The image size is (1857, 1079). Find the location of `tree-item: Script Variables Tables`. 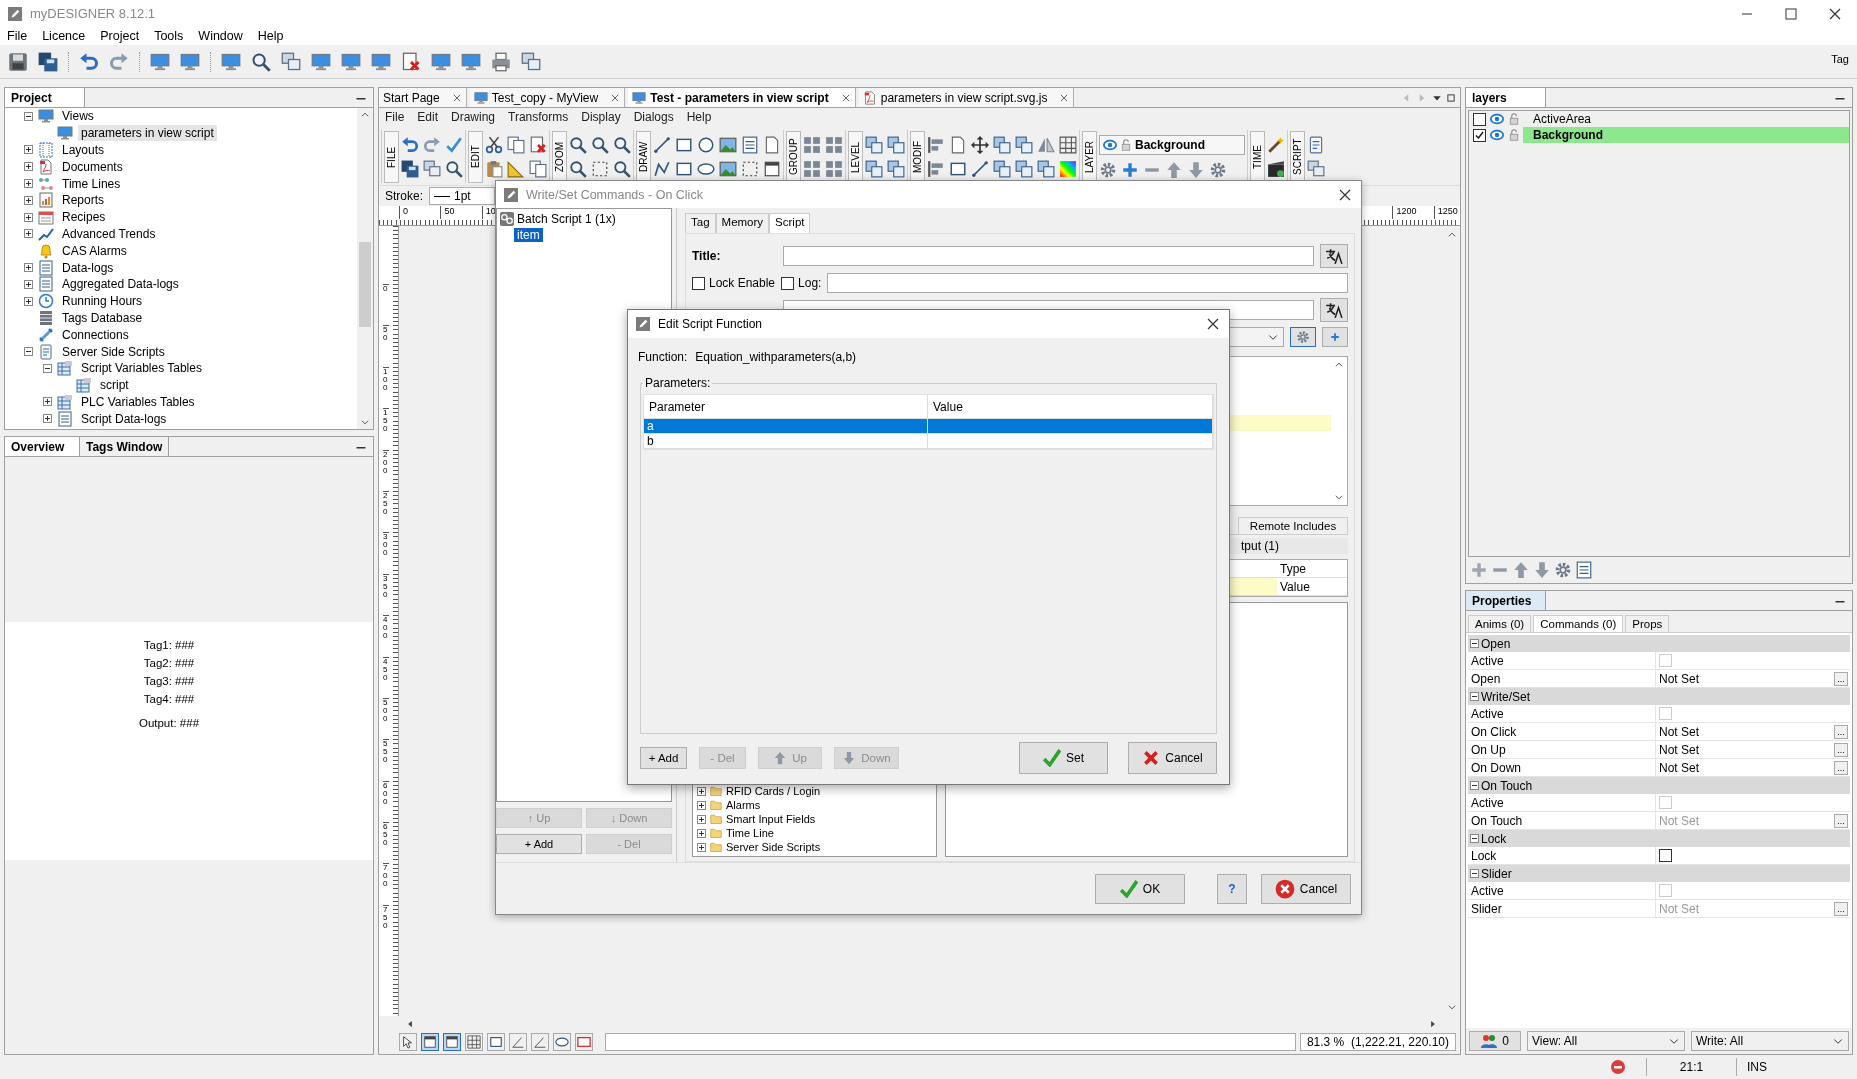

tree-item: Script Variables Tables is located at coordinates (141, 368).